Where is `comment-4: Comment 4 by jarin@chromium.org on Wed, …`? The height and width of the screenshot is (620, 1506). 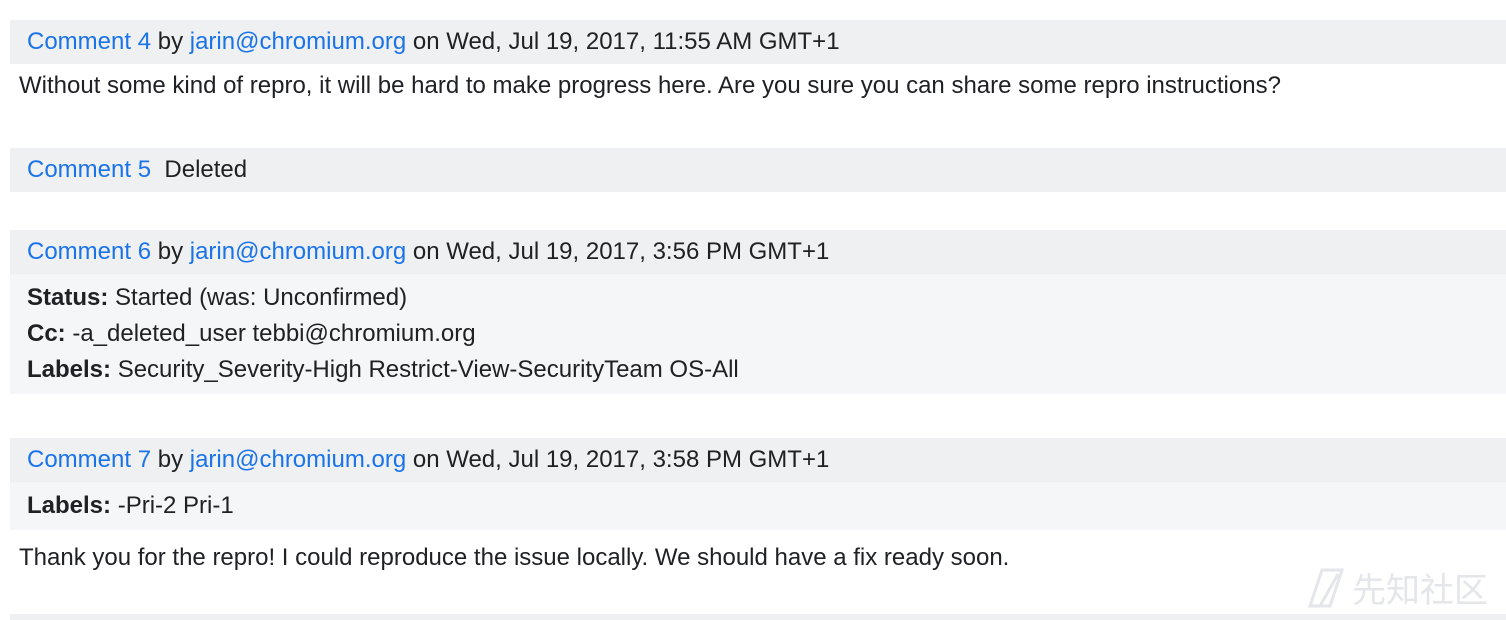 comment-4: Comment 4 by jarin@chromium.org on Wed, … is located at coordinates (758, 61).